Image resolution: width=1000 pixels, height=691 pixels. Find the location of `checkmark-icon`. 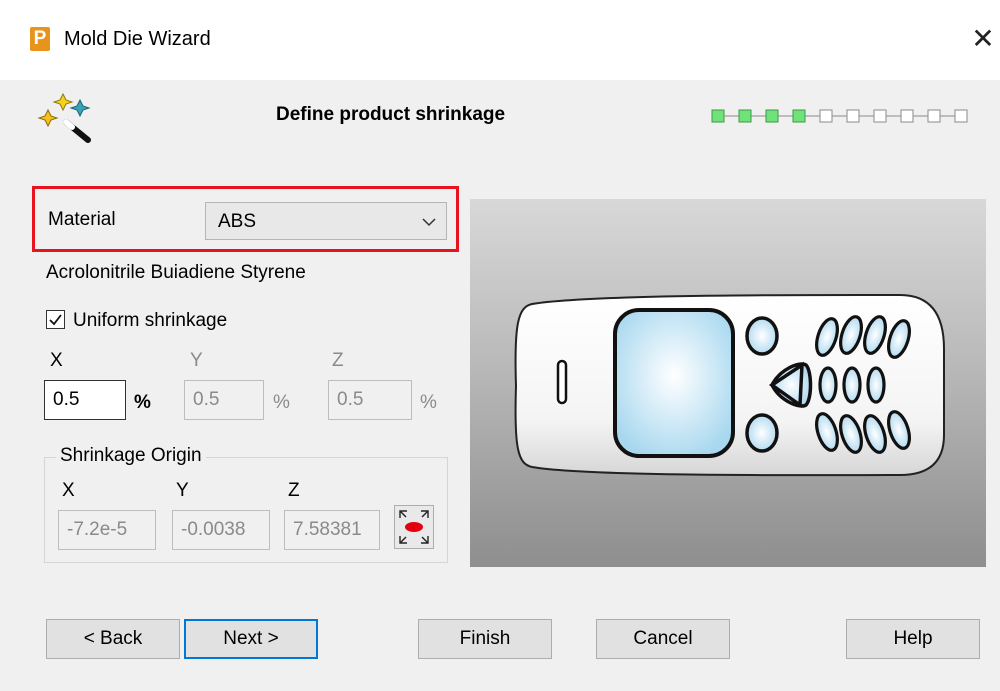

checkmark-icon is located at coordinates (55, 320).